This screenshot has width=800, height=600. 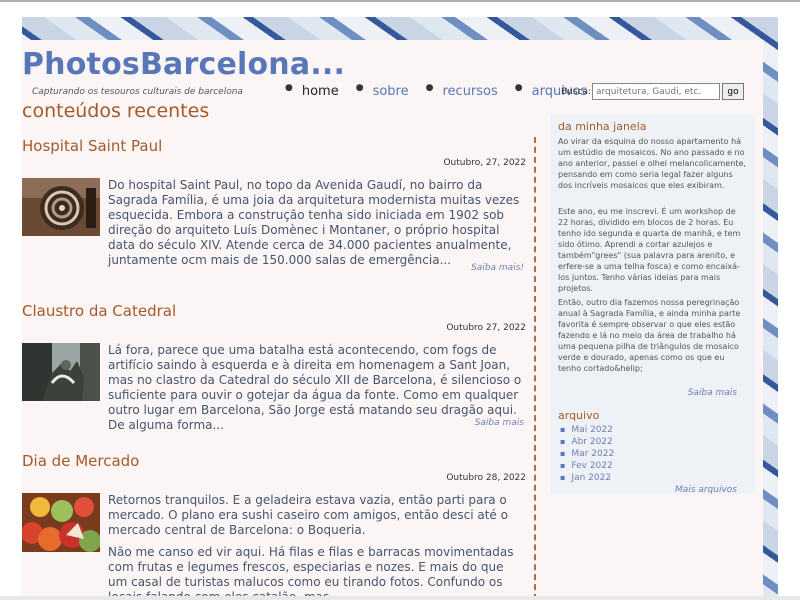 What do you see at coordinates (576, 92) in the screenshot?
I see `search-label: Busca:` at bounding box center [576, 92].